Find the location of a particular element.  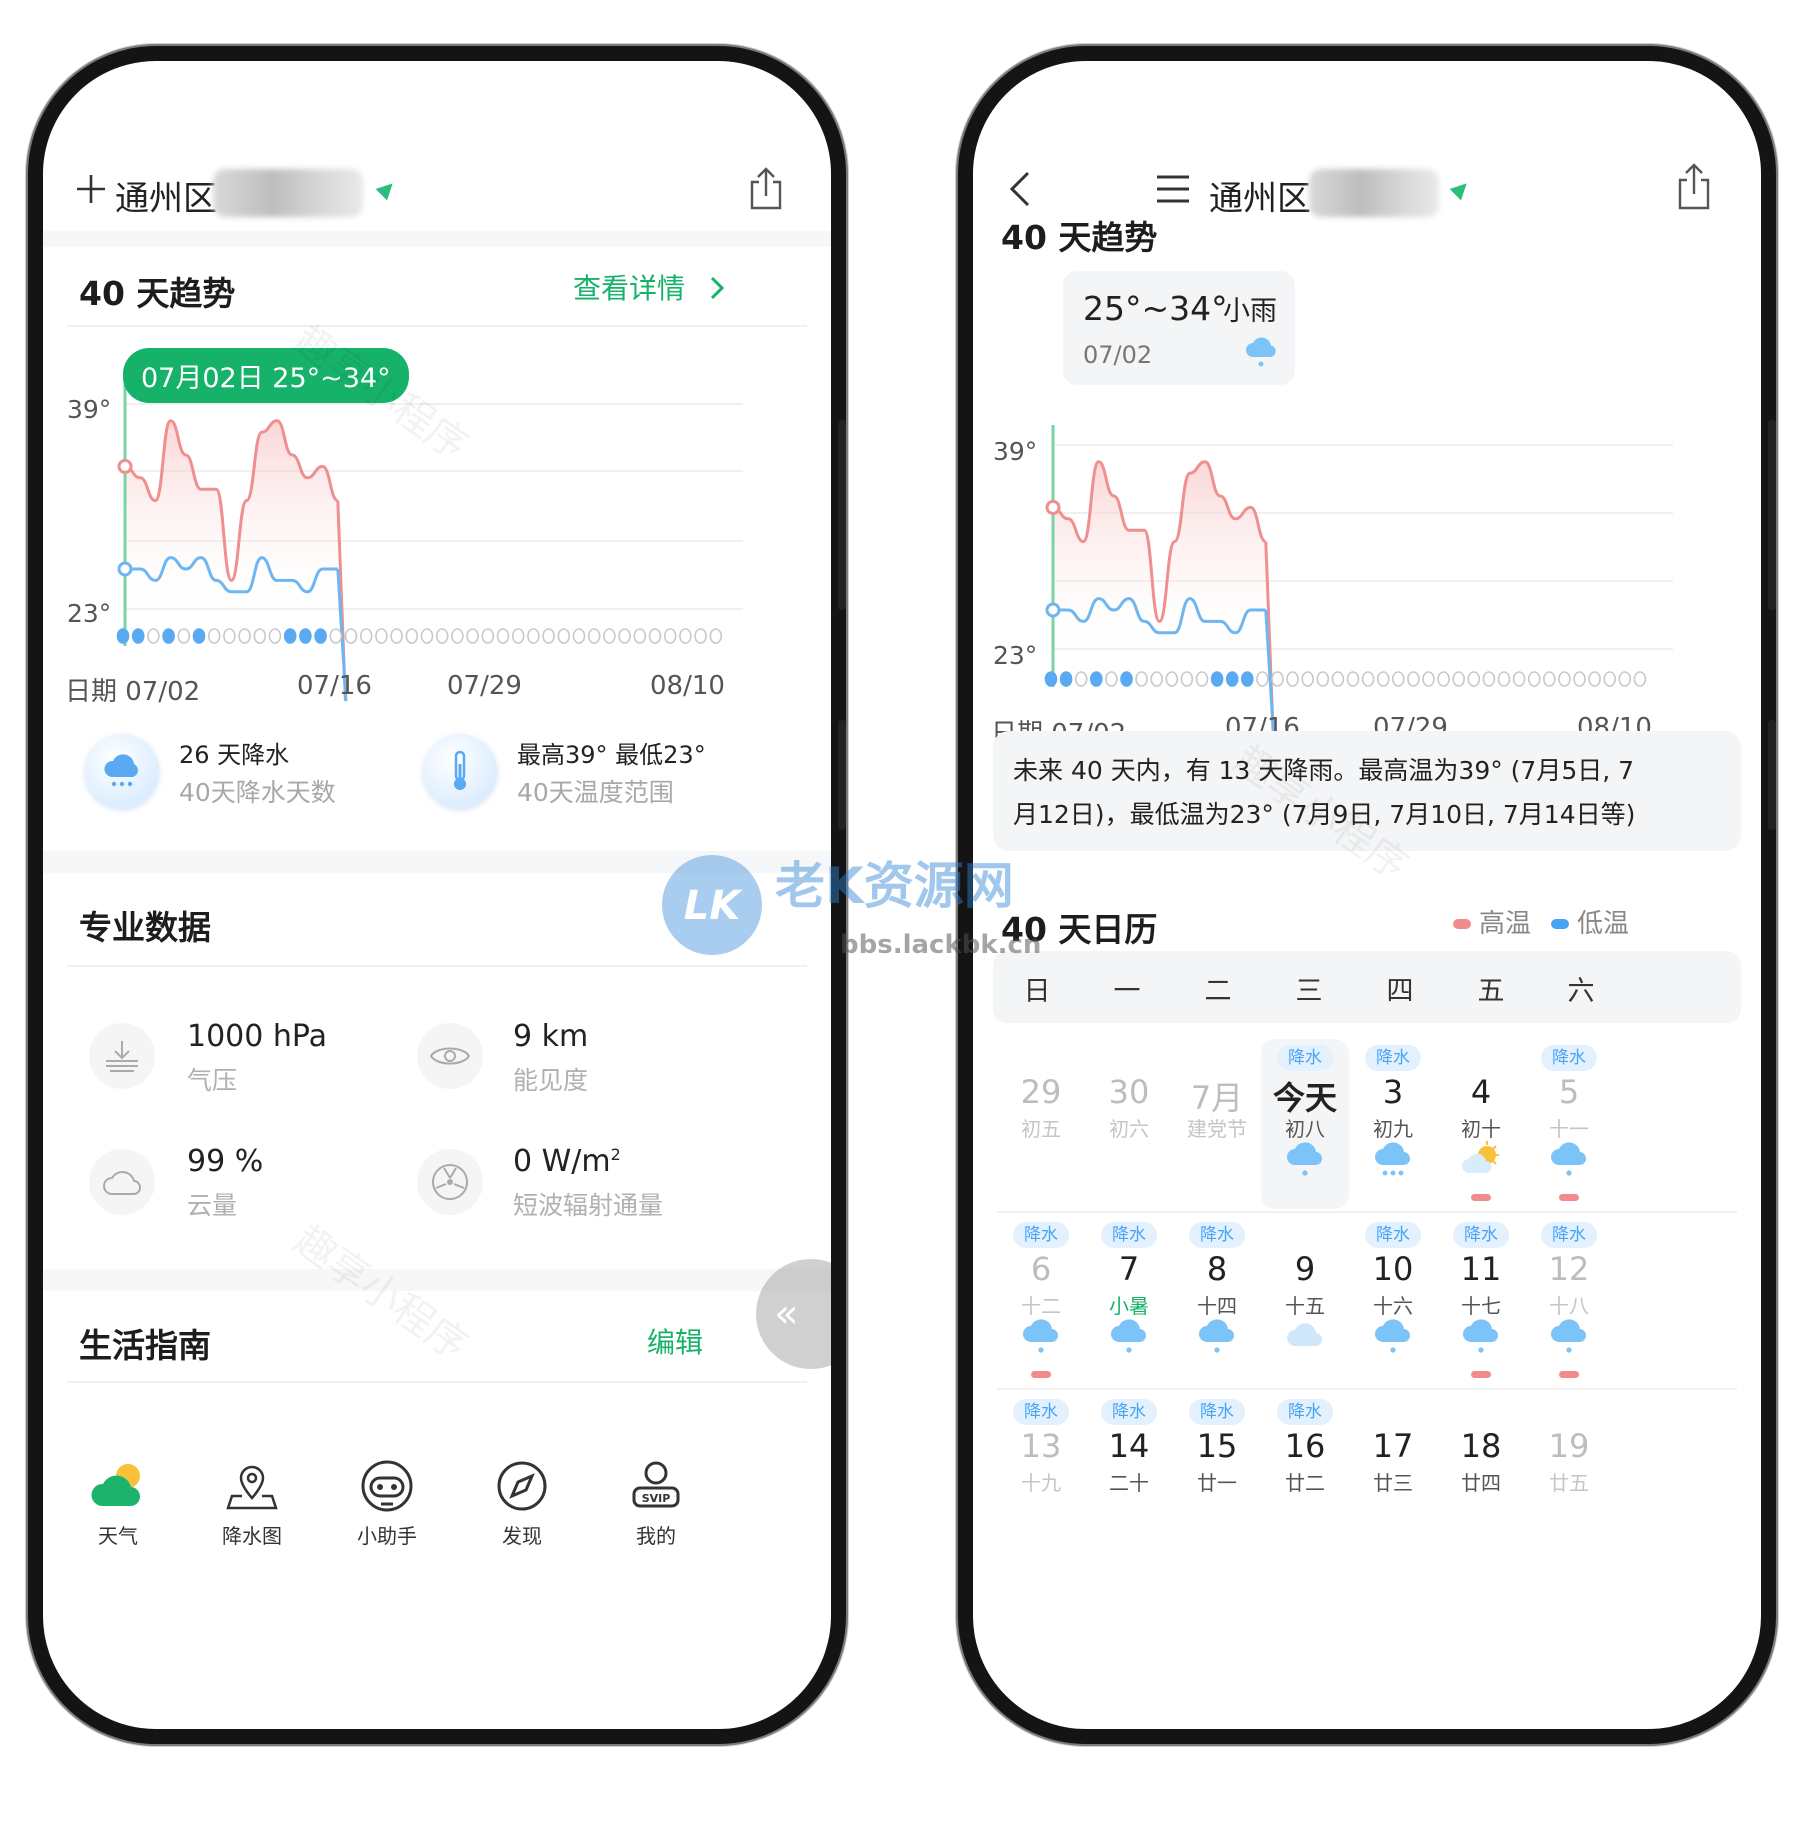

high-temp-area is located at coordinates (231, 523).